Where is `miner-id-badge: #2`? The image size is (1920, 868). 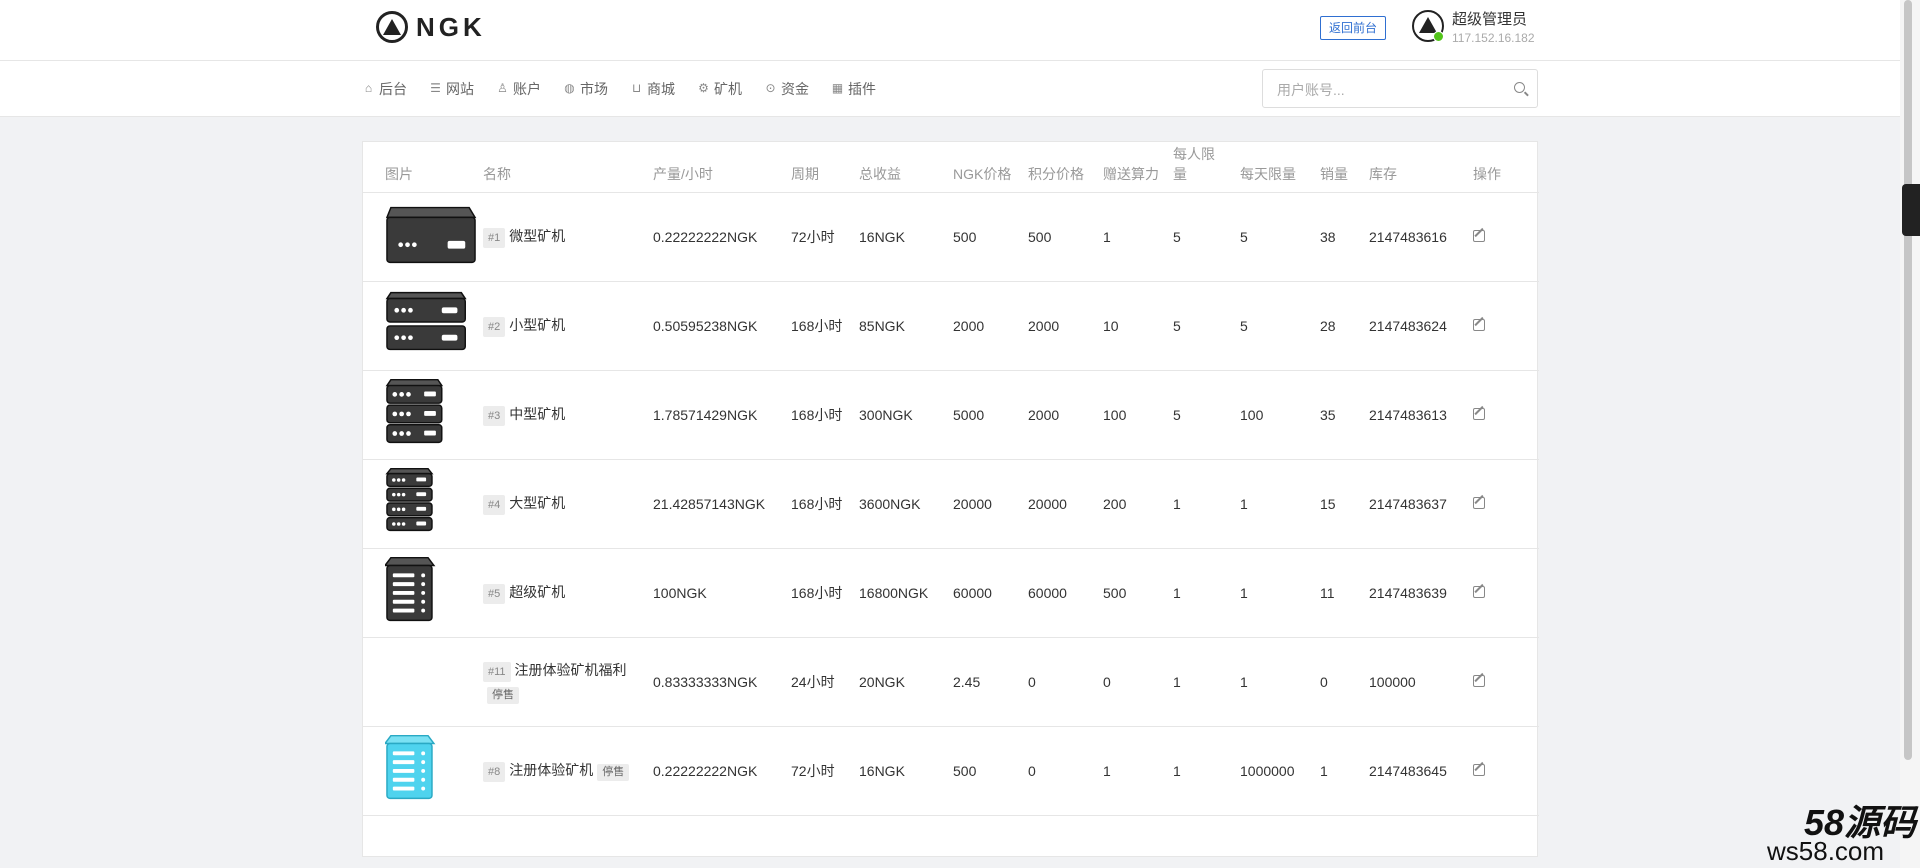 miner-id-badge: #2 is located at coordinates (494, 327).